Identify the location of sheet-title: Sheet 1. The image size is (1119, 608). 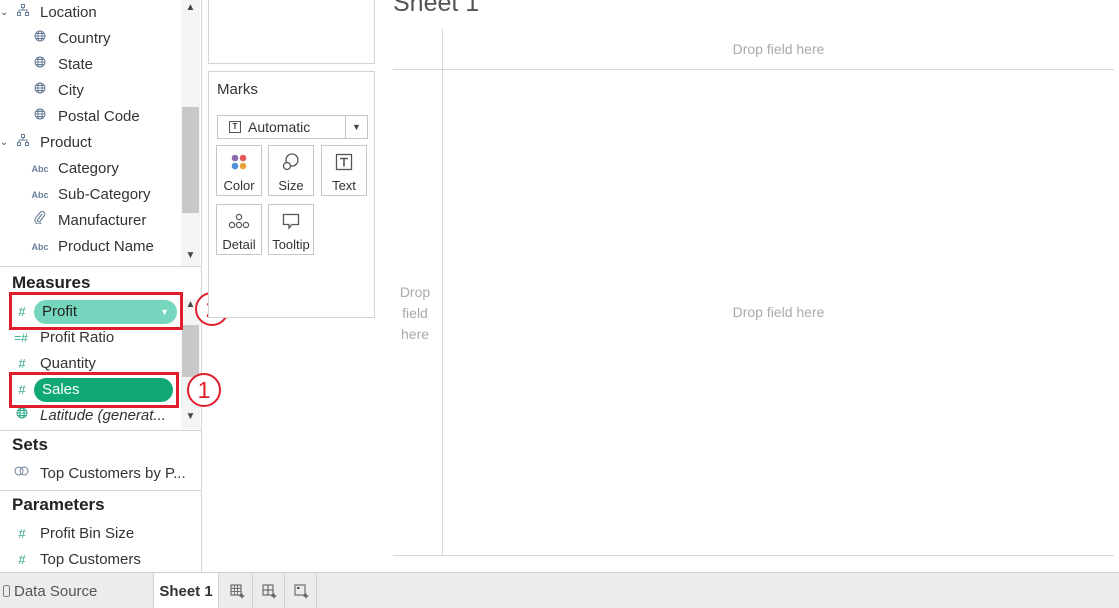
(436, 8).